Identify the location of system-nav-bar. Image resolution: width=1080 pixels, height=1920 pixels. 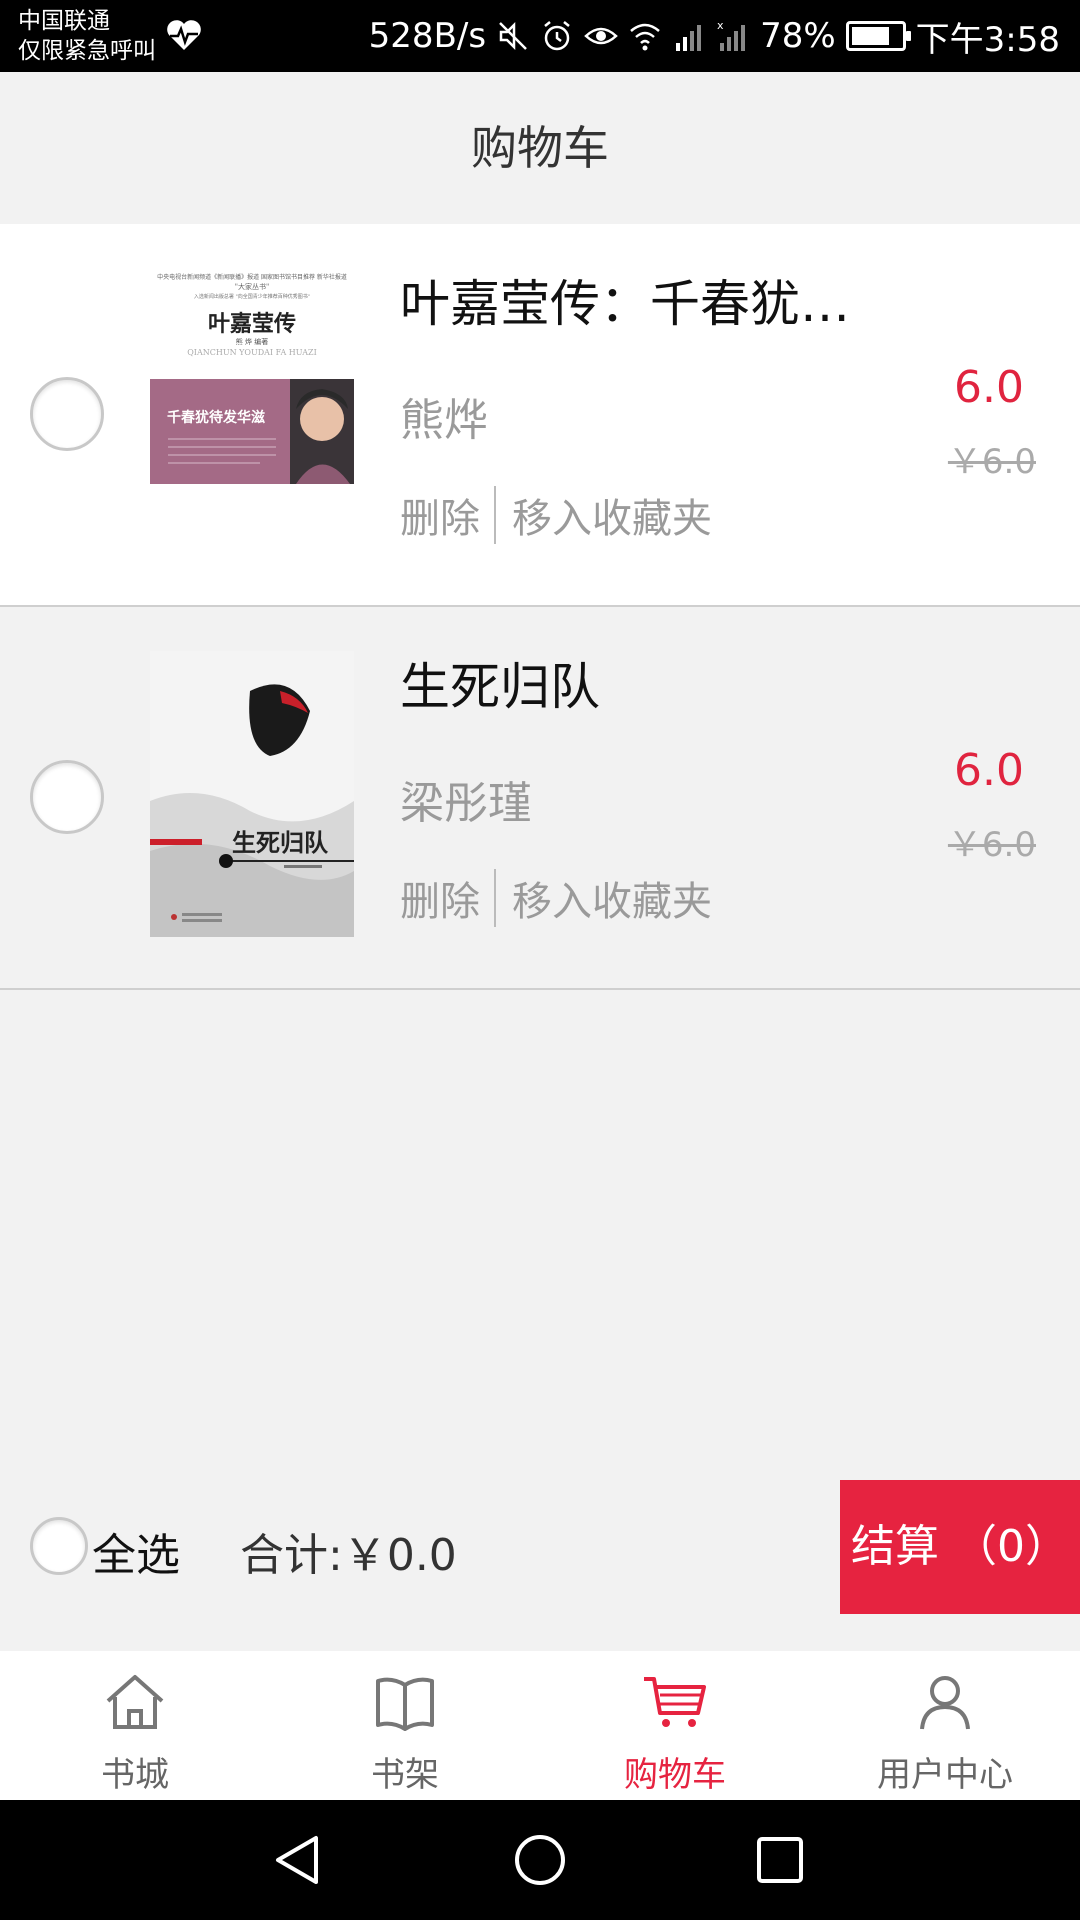
(540, 1860).